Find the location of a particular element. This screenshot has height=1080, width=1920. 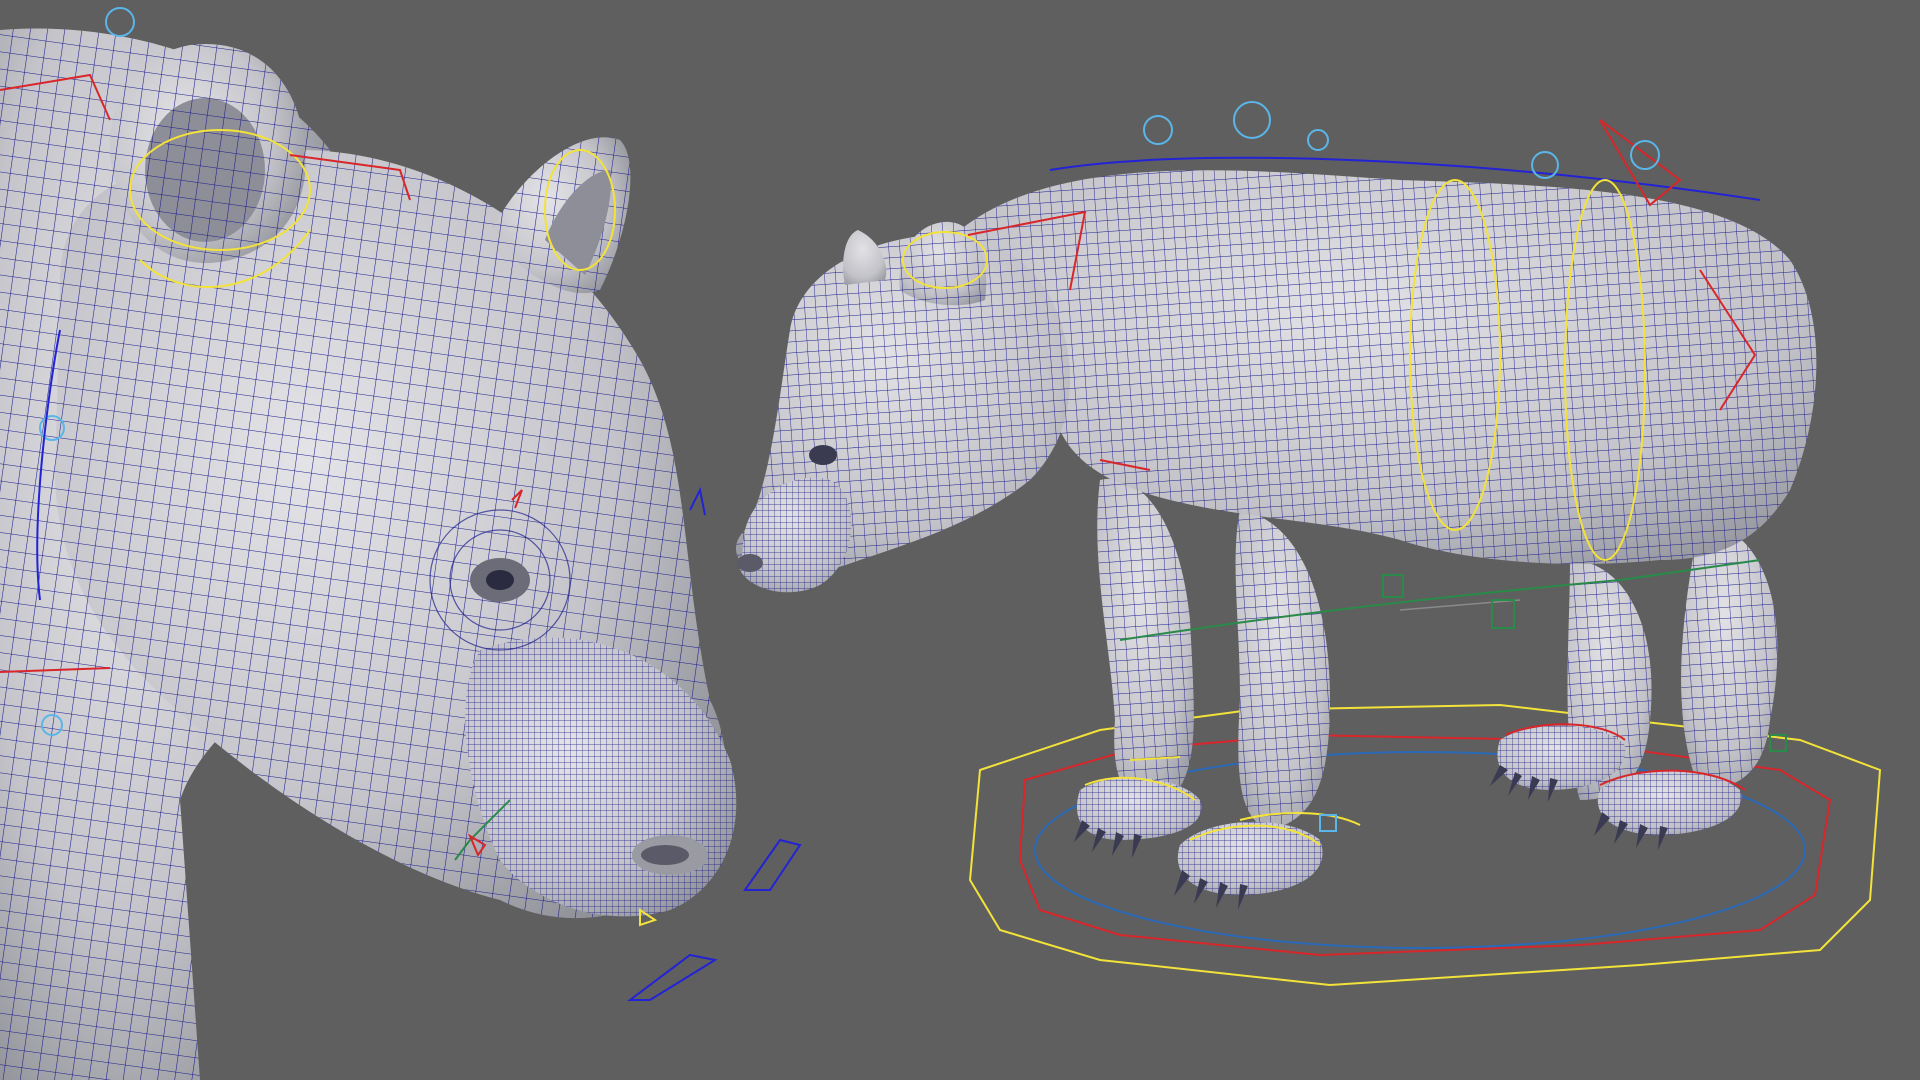

chin-control is located at coordinates (672, 977).